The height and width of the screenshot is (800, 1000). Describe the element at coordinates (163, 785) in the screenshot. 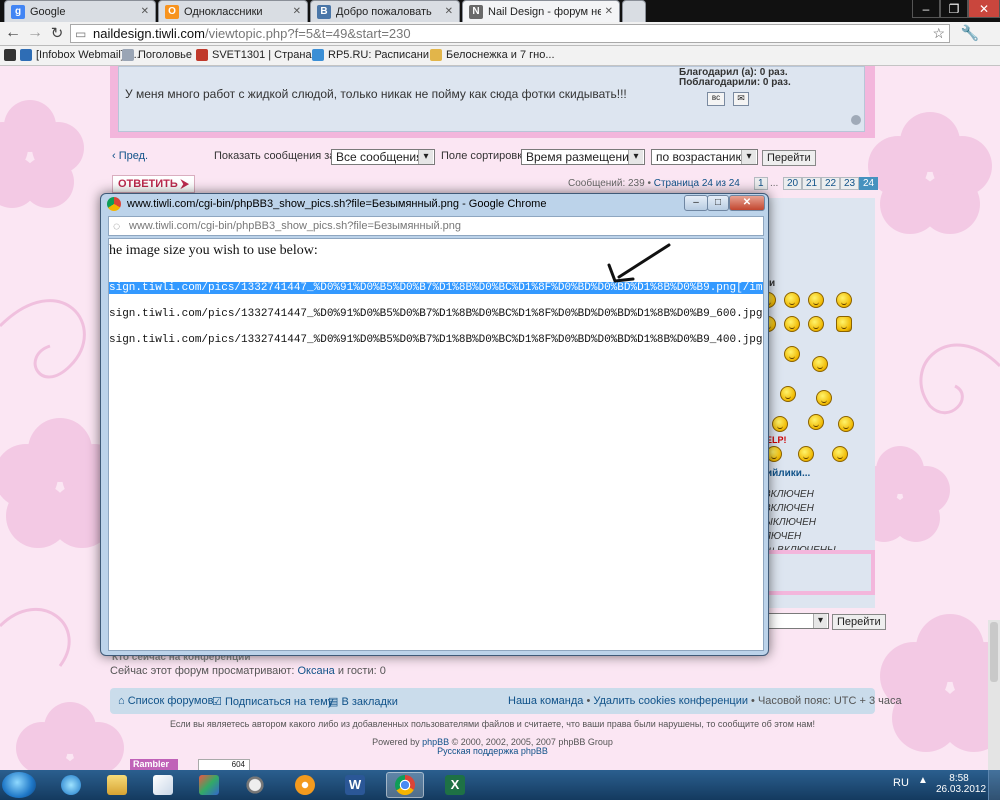

I see `notepad-icon` at that location.